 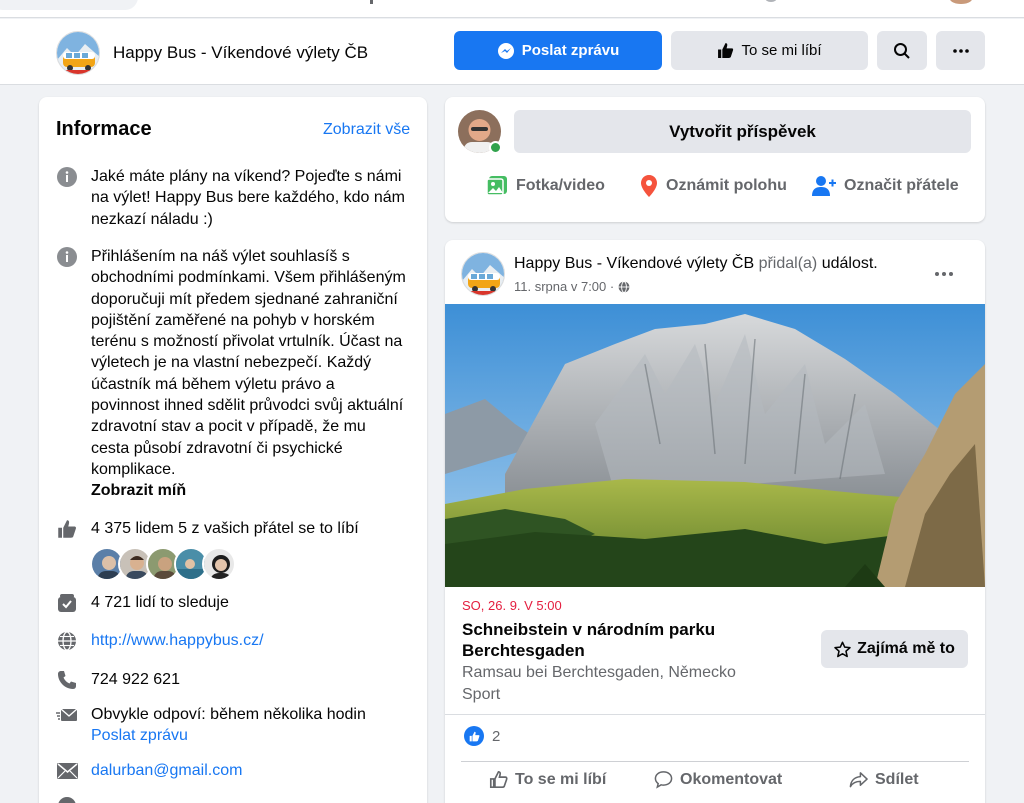 What do you see at coordinates (726, 185) in the screenshot?
I see `check-in-label: Oznámit polohu` at bounding box center [726, 185].